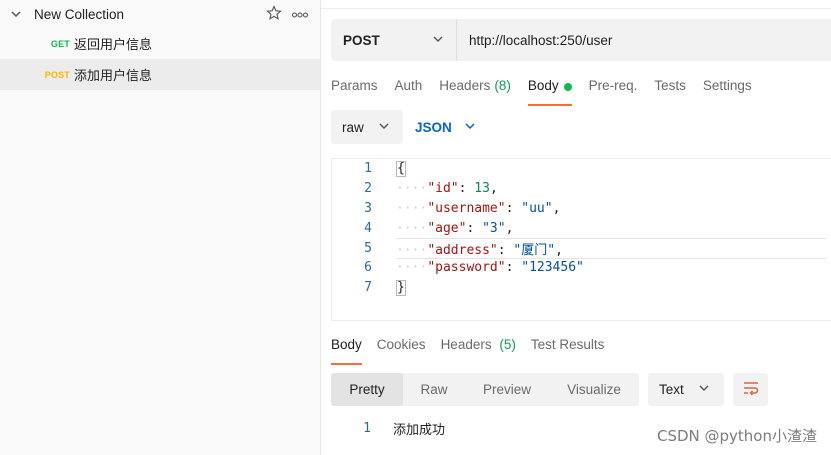 The image size is (831, 455). I want to click on tab-response-headers: Headers (5), so click(478, 351).